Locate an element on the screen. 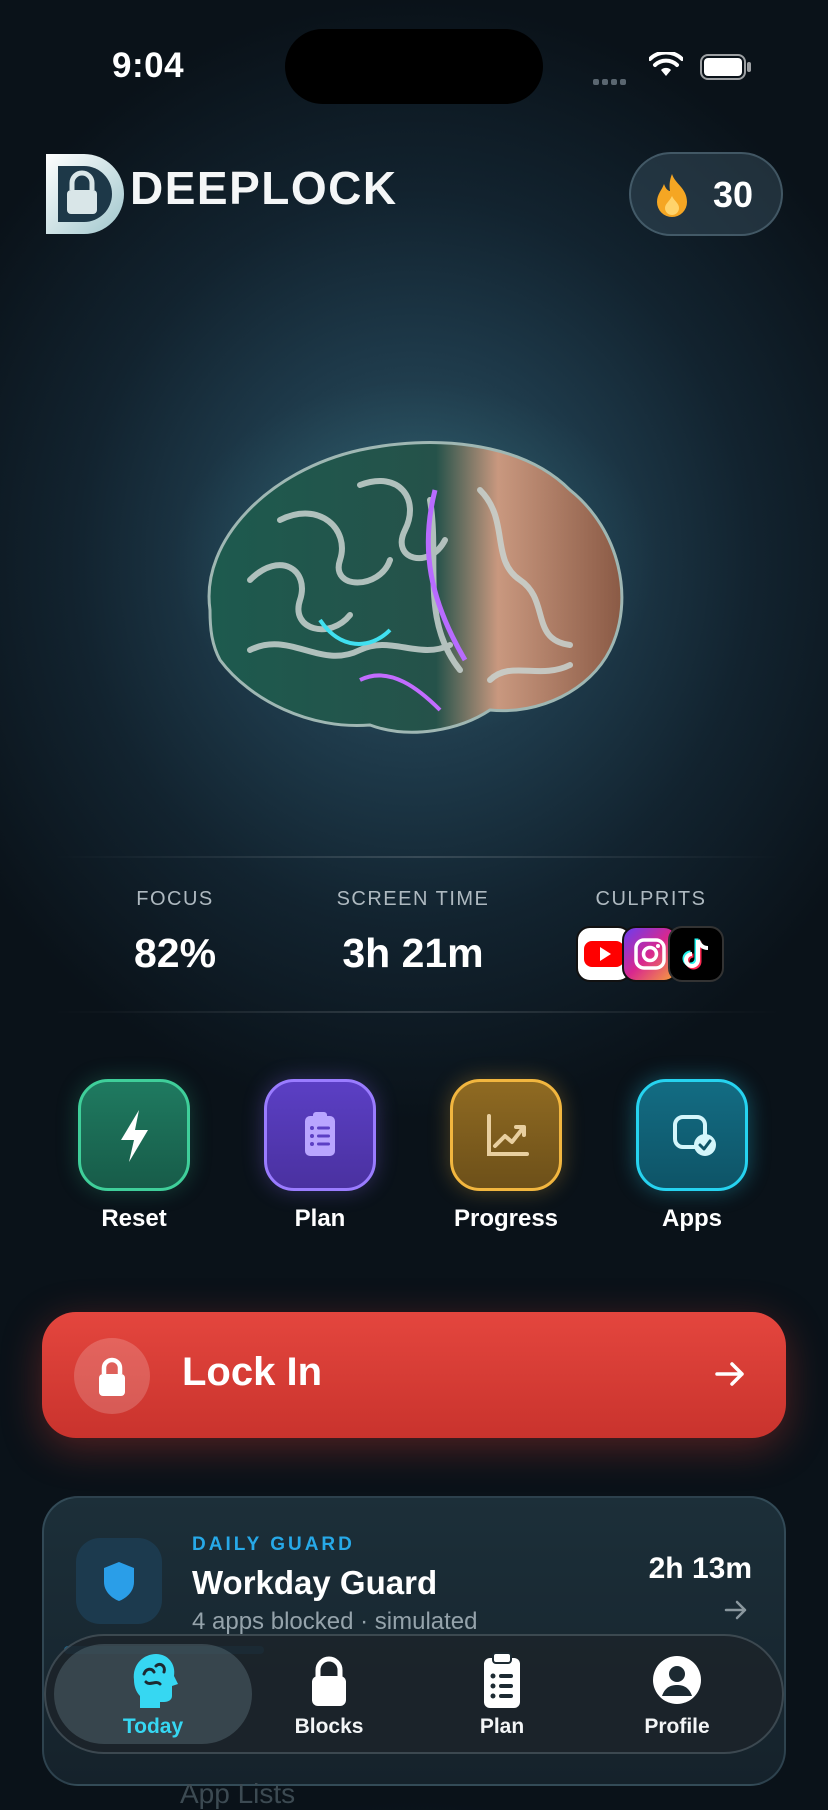 This screenshot has height=1810, width=828. tiktok-icon is located at coordinates (696, 954).